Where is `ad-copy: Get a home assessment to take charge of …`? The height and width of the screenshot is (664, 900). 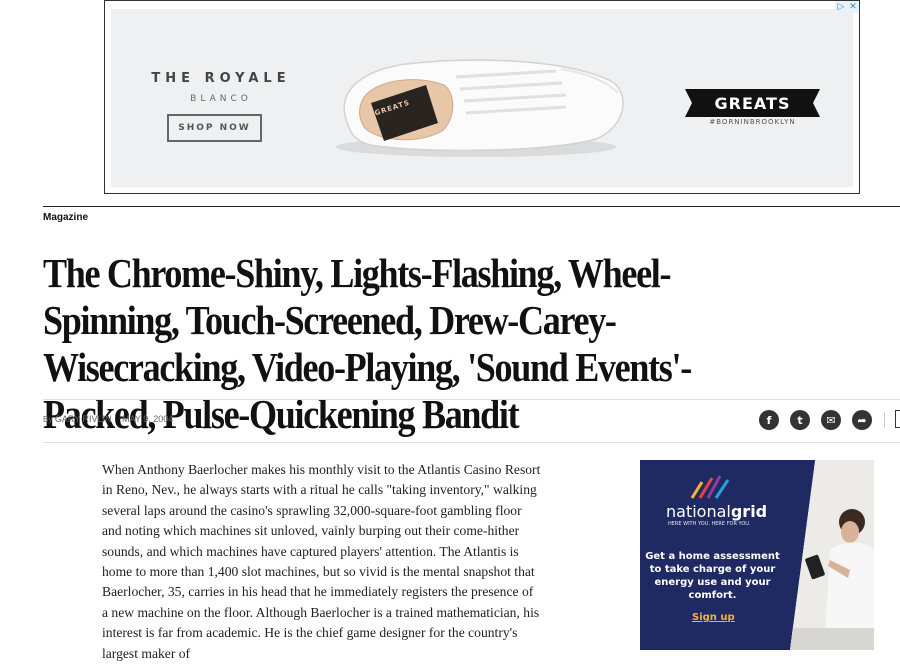 ad-copy: Get a home assessment to take charge of … is located at coordinates (712, 576).